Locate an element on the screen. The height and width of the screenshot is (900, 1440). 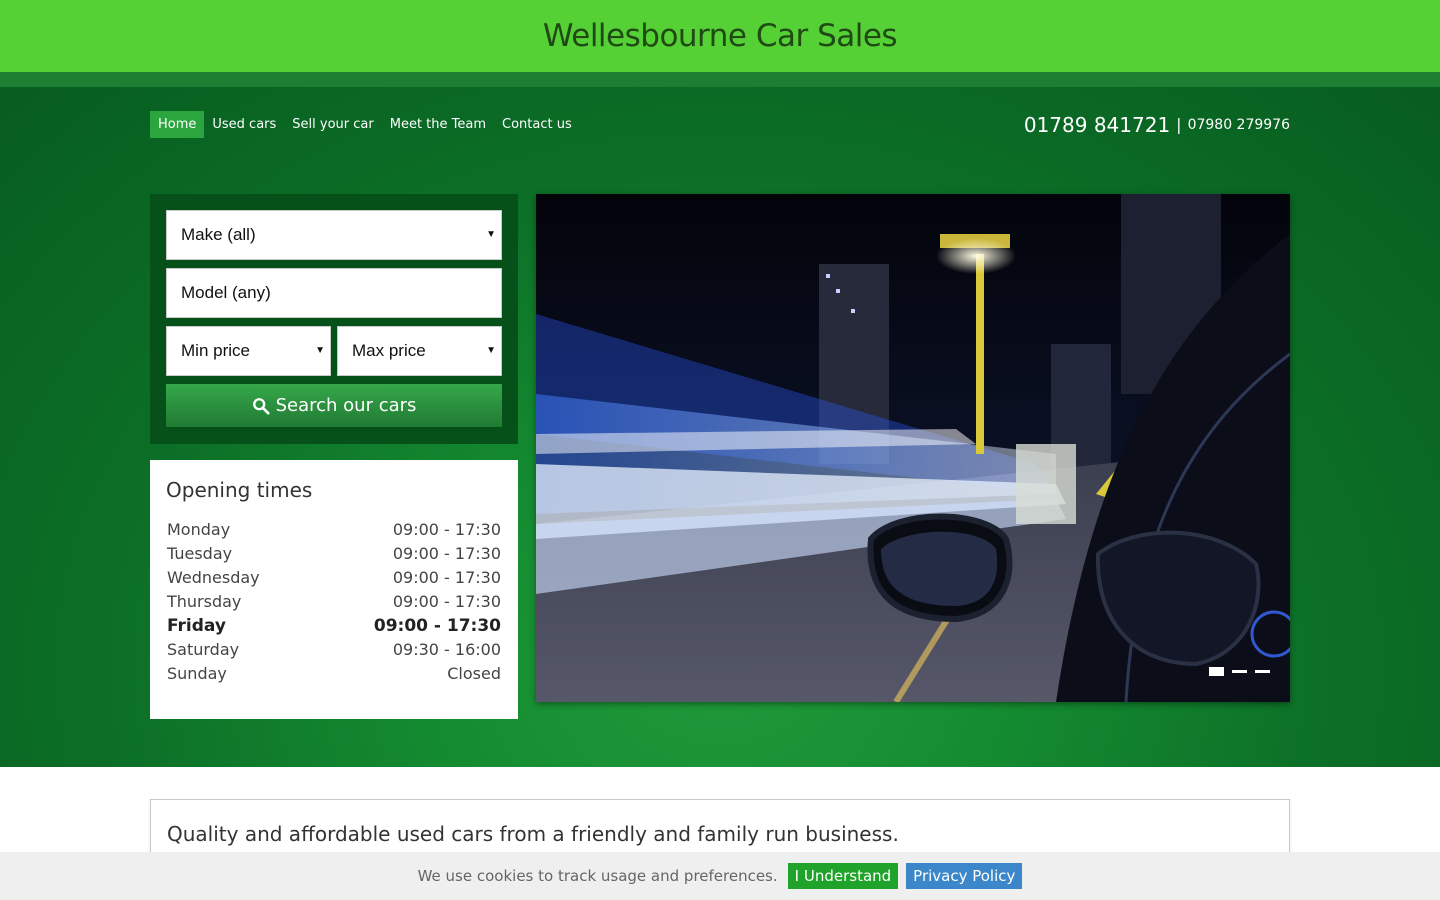
search-button-label: Search our cars is located at coordinates (346, 405).